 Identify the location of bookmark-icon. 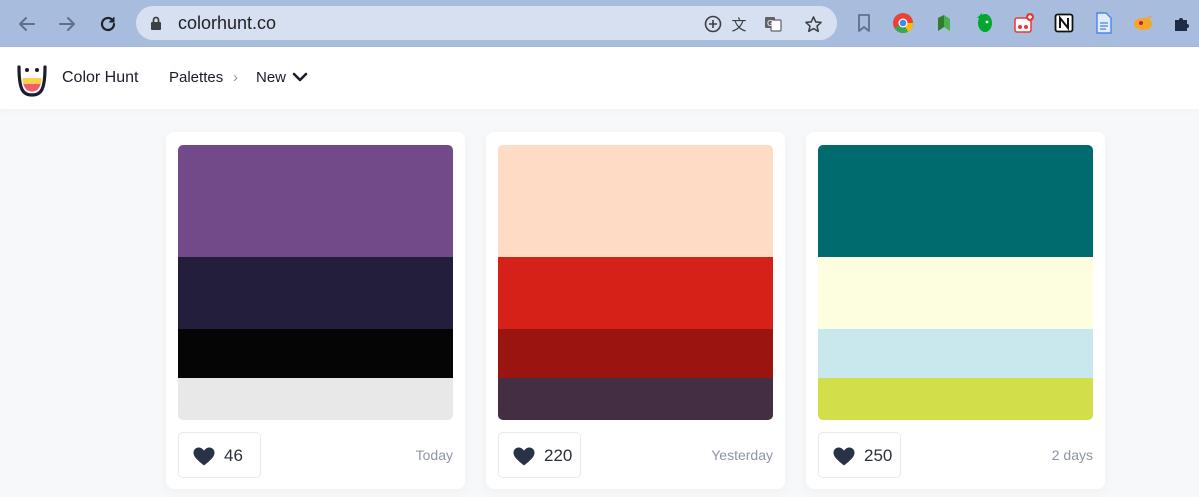
(864, 23).